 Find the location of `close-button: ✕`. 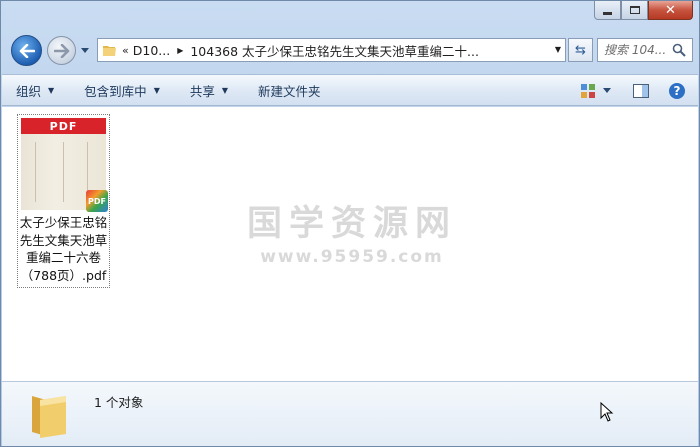

close-button: ✕ is located at coordinates (670, 10).